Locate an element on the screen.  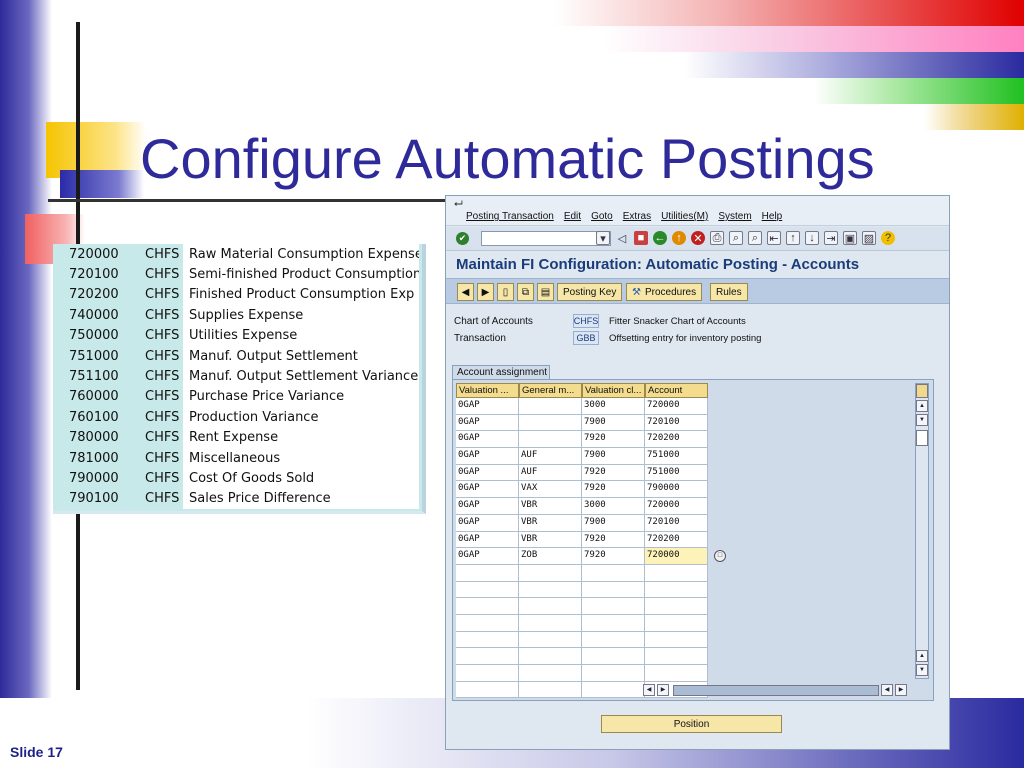
table-cell: 751000 is located at coordinates (676, 456).